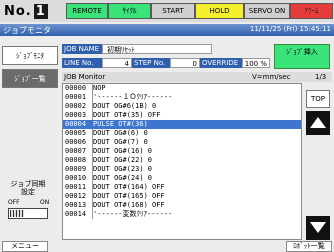  What do you see at coordinates (14, 202) in the screenshot?
I see `sync-off-label: OFF` at bounding box center [14, 202].